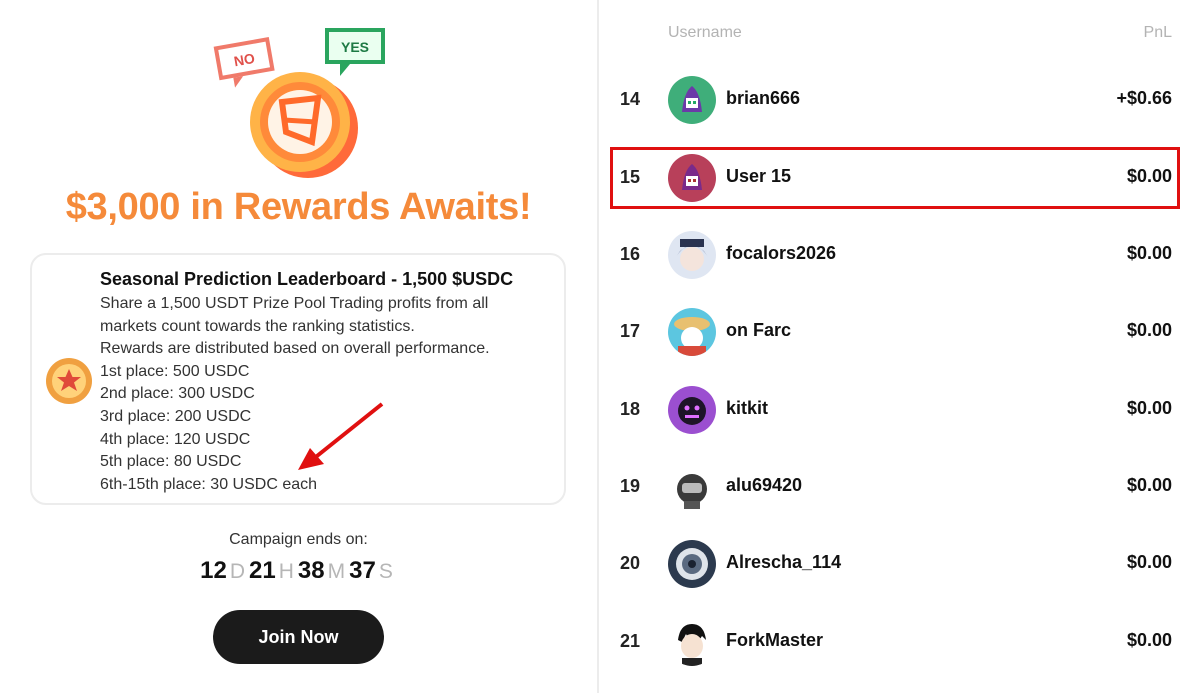 This screenshot has height=693, width=1200. I want to click on leaderboard-row: 17 on Farc $0.00, so click(899, 332).